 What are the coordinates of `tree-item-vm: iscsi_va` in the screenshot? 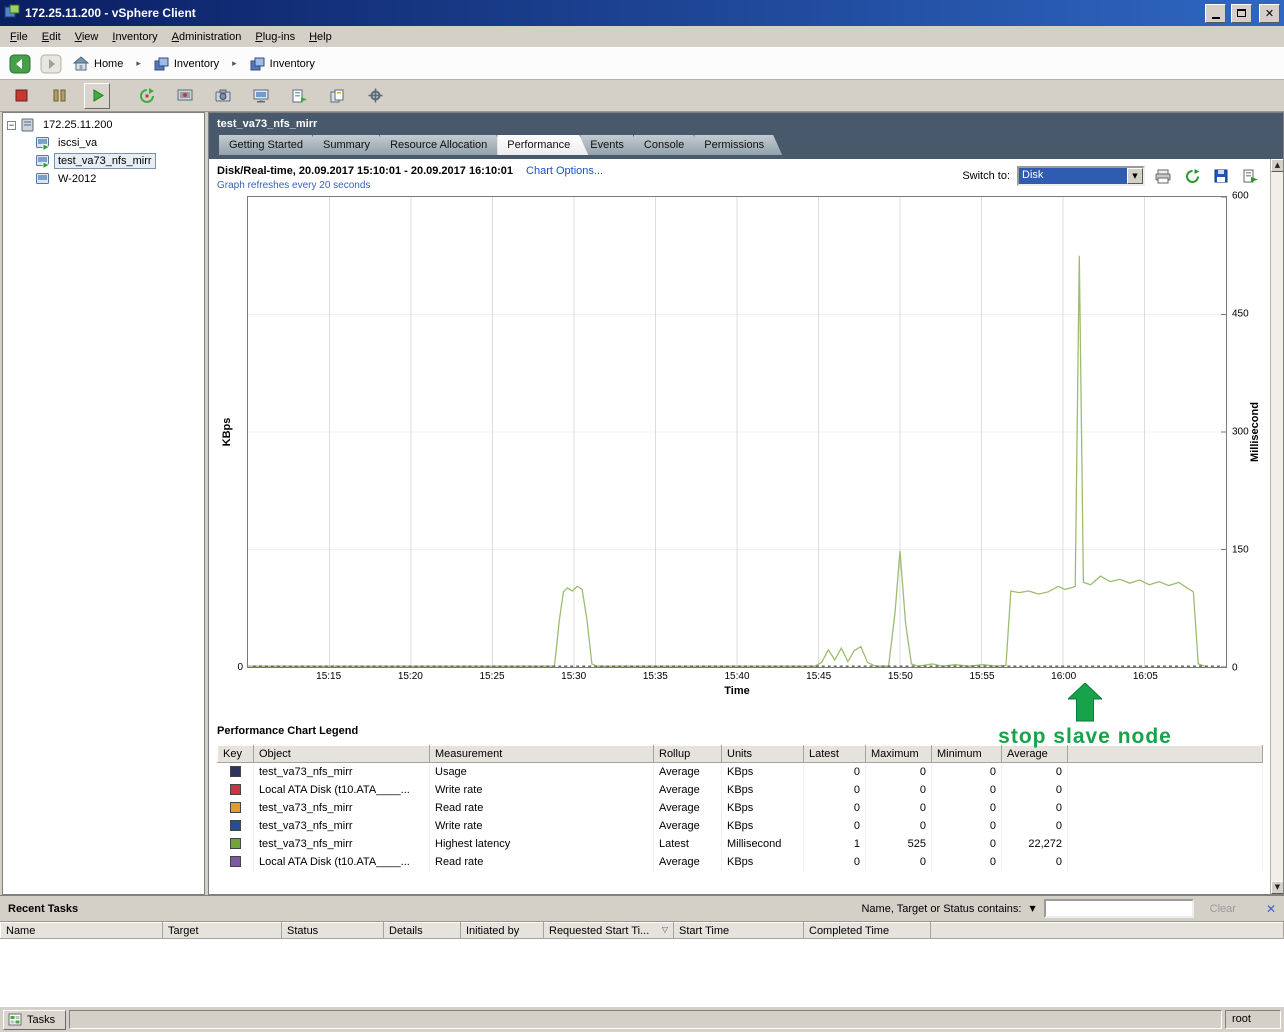 It's located at (118, 143).